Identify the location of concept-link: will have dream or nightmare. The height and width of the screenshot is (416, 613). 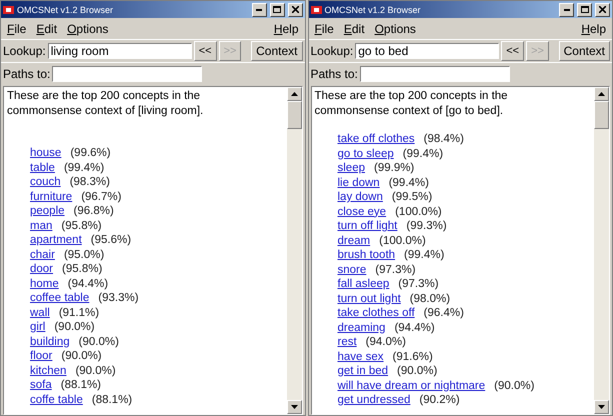
(412, 386).